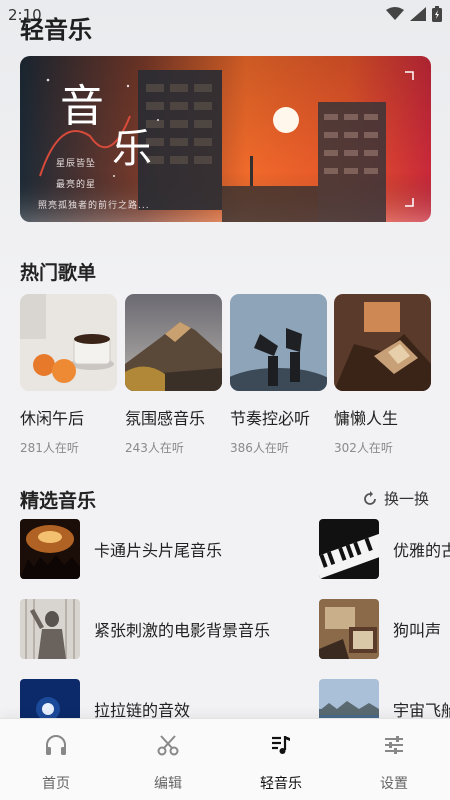  Describe the element at coordinates (421, 550) in the screenshot. I see `music-title: 优雅的古` at that location.